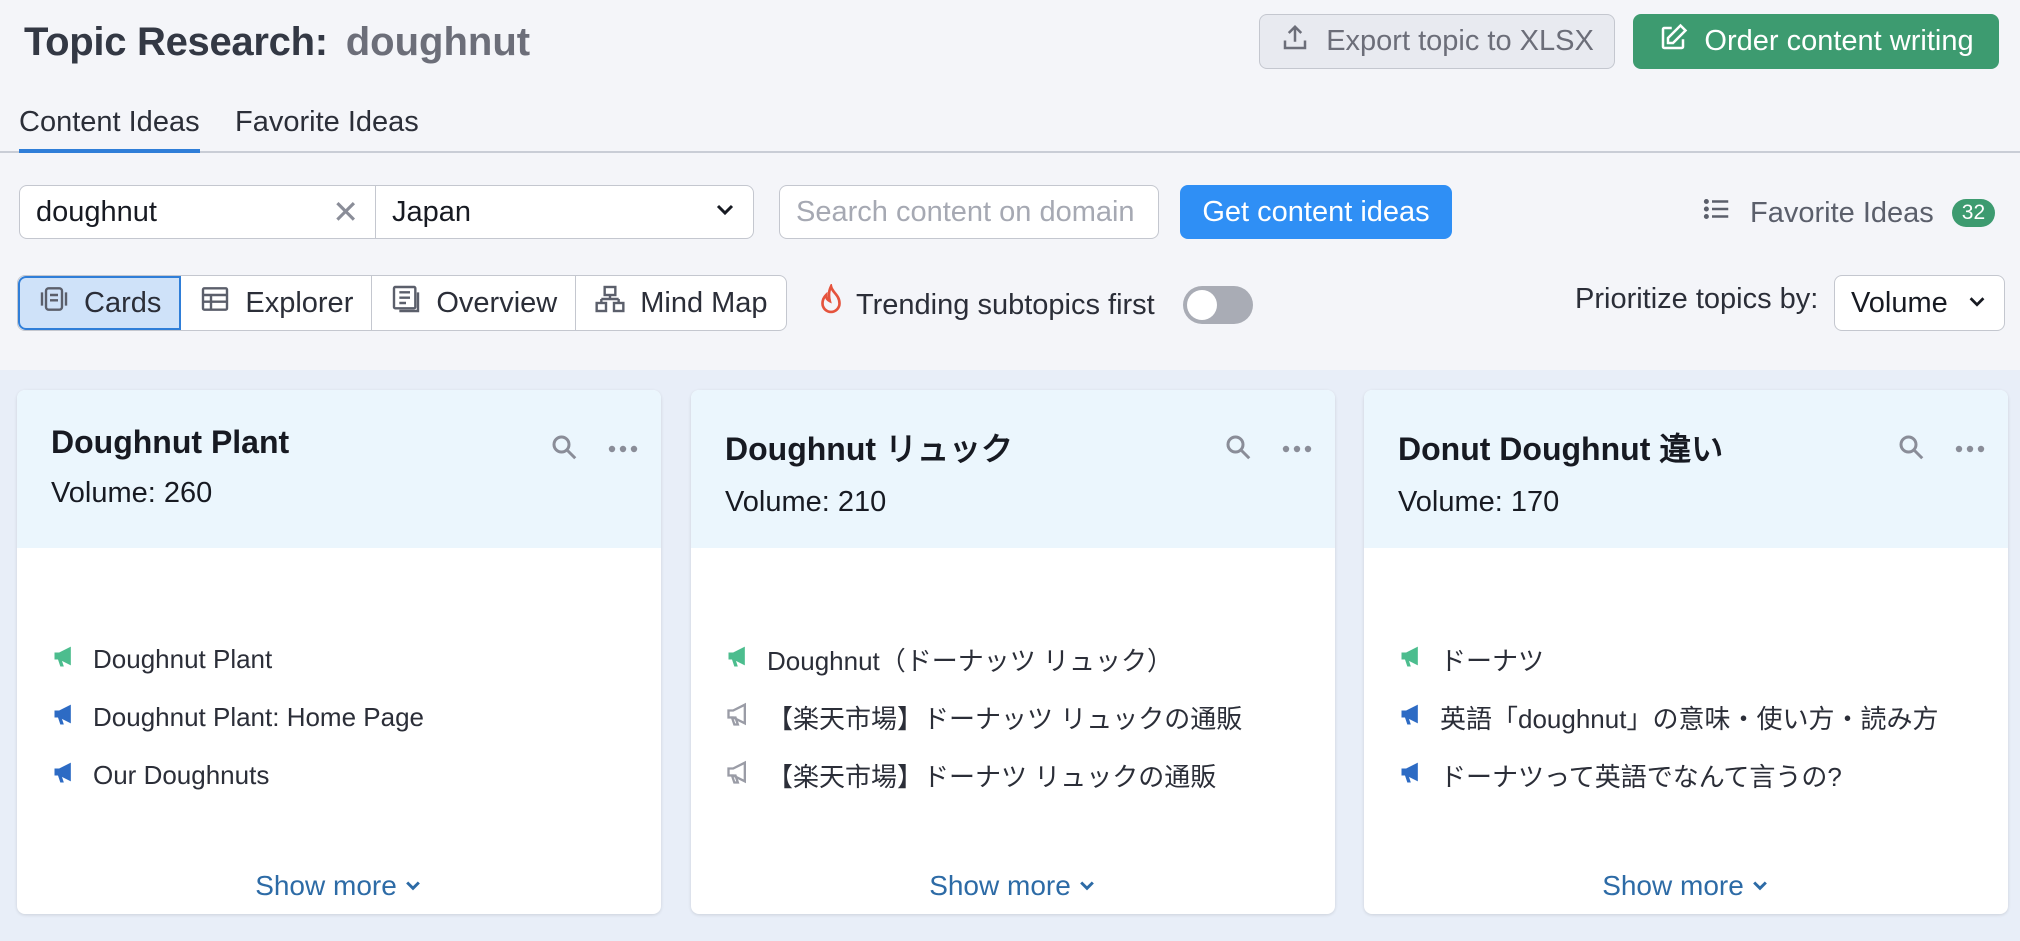  What do you see at coordinates (1816, 41) in the screenshot?
I see `order-content-button: Order content writing` at bounding box center [1816, 41].